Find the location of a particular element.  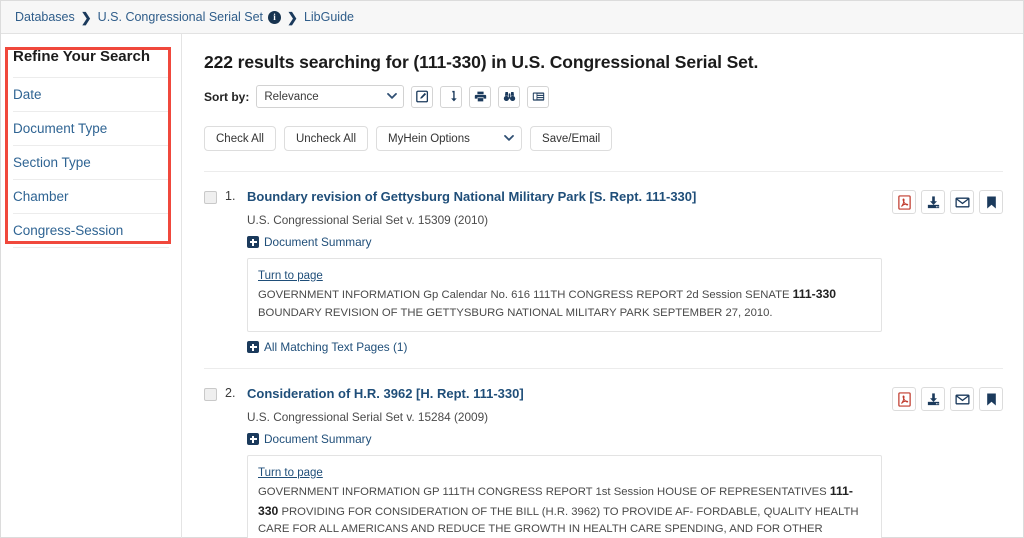

sidebar-item-date: Date is located at coordinates (91, 95).